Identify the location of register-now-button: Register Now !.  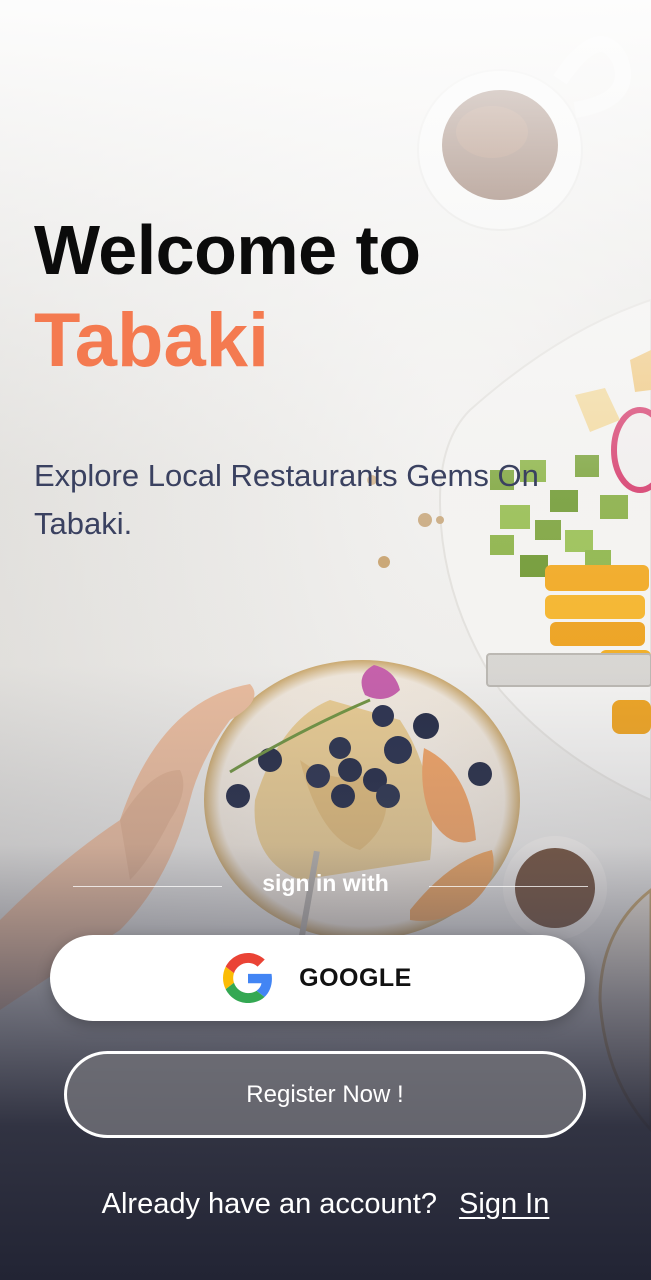
(325, 1094).